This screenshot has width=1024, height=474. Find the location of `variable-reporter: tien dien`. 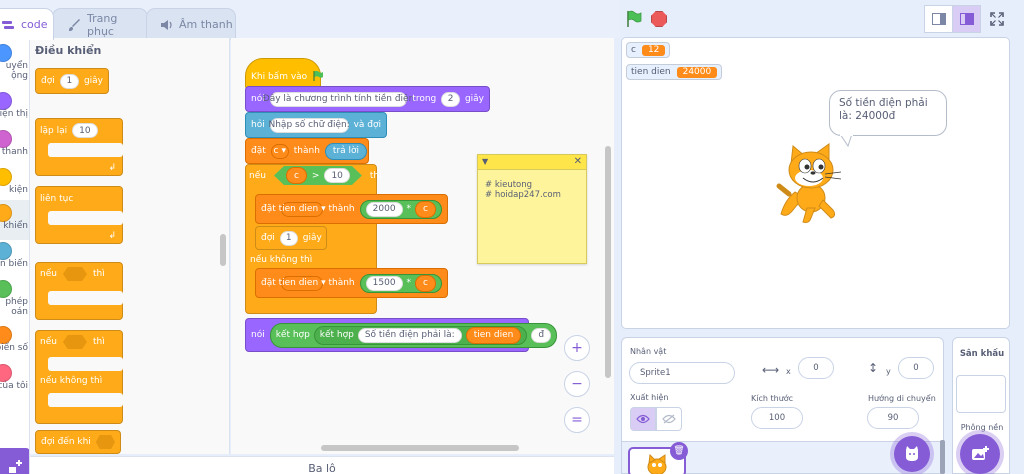

variable-reporter: tien dien is located at coordinates (493, 335).